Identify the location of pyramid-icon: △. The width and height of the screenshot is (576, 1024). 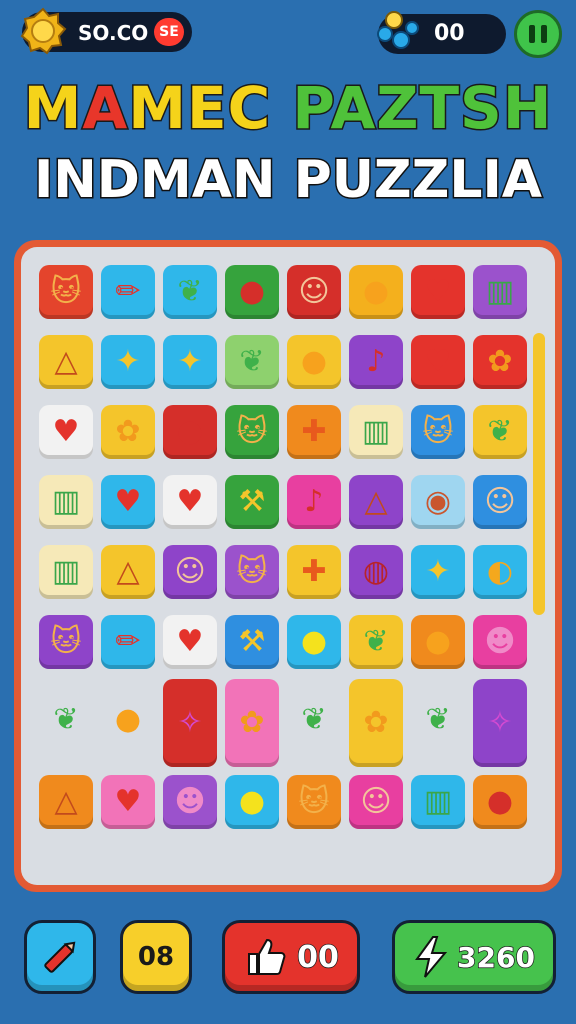
(128, 571).